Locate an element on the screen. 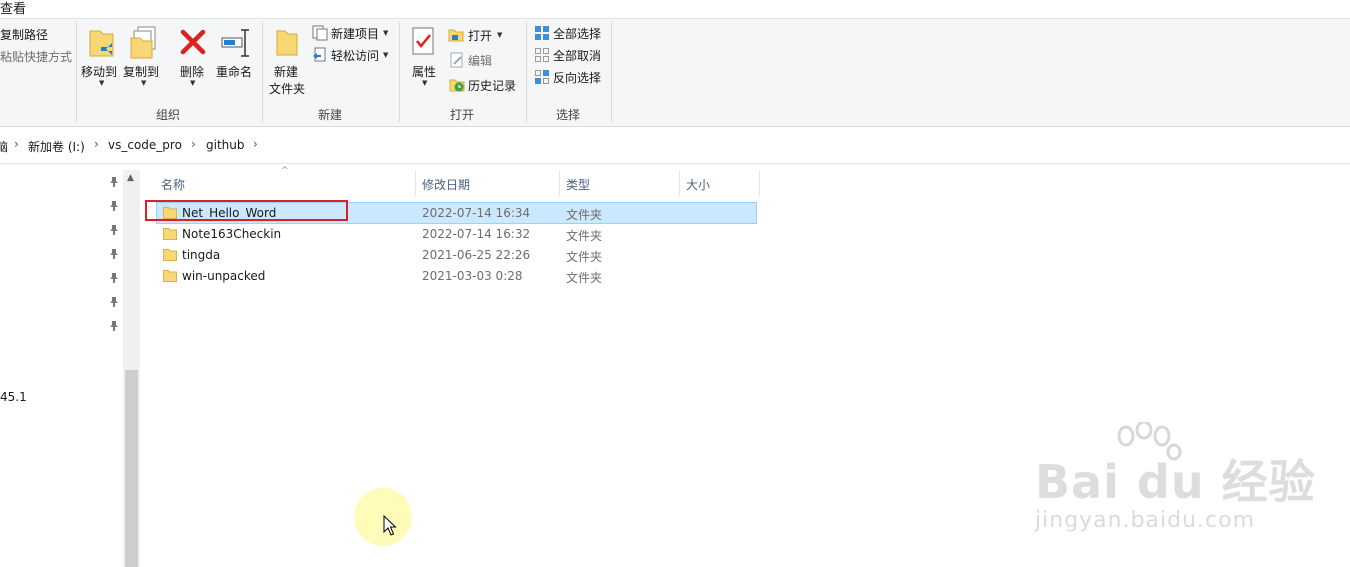  file-name: win-unpacked is located at coordinates (224, 276).